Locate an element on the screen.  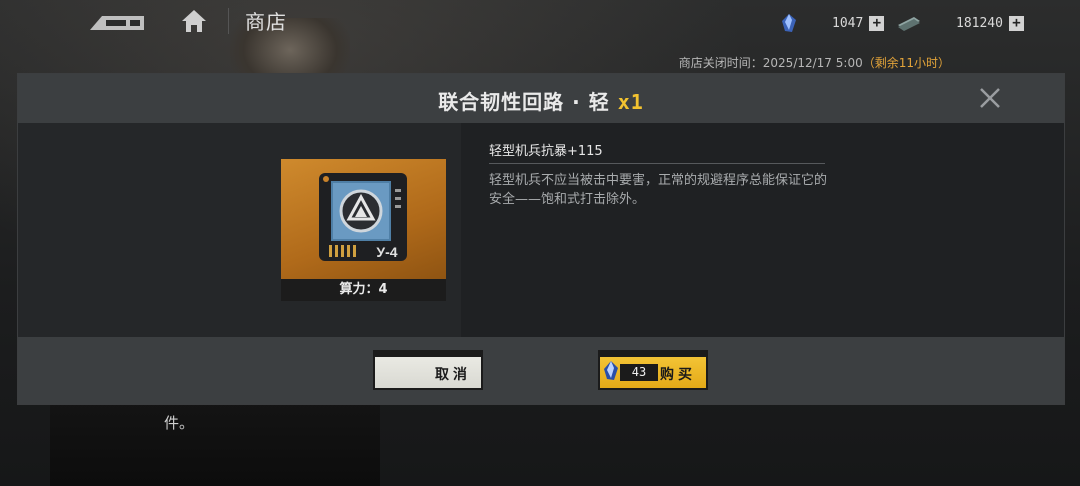
cash-amount: 181240 is located at coordinates (979, 23).